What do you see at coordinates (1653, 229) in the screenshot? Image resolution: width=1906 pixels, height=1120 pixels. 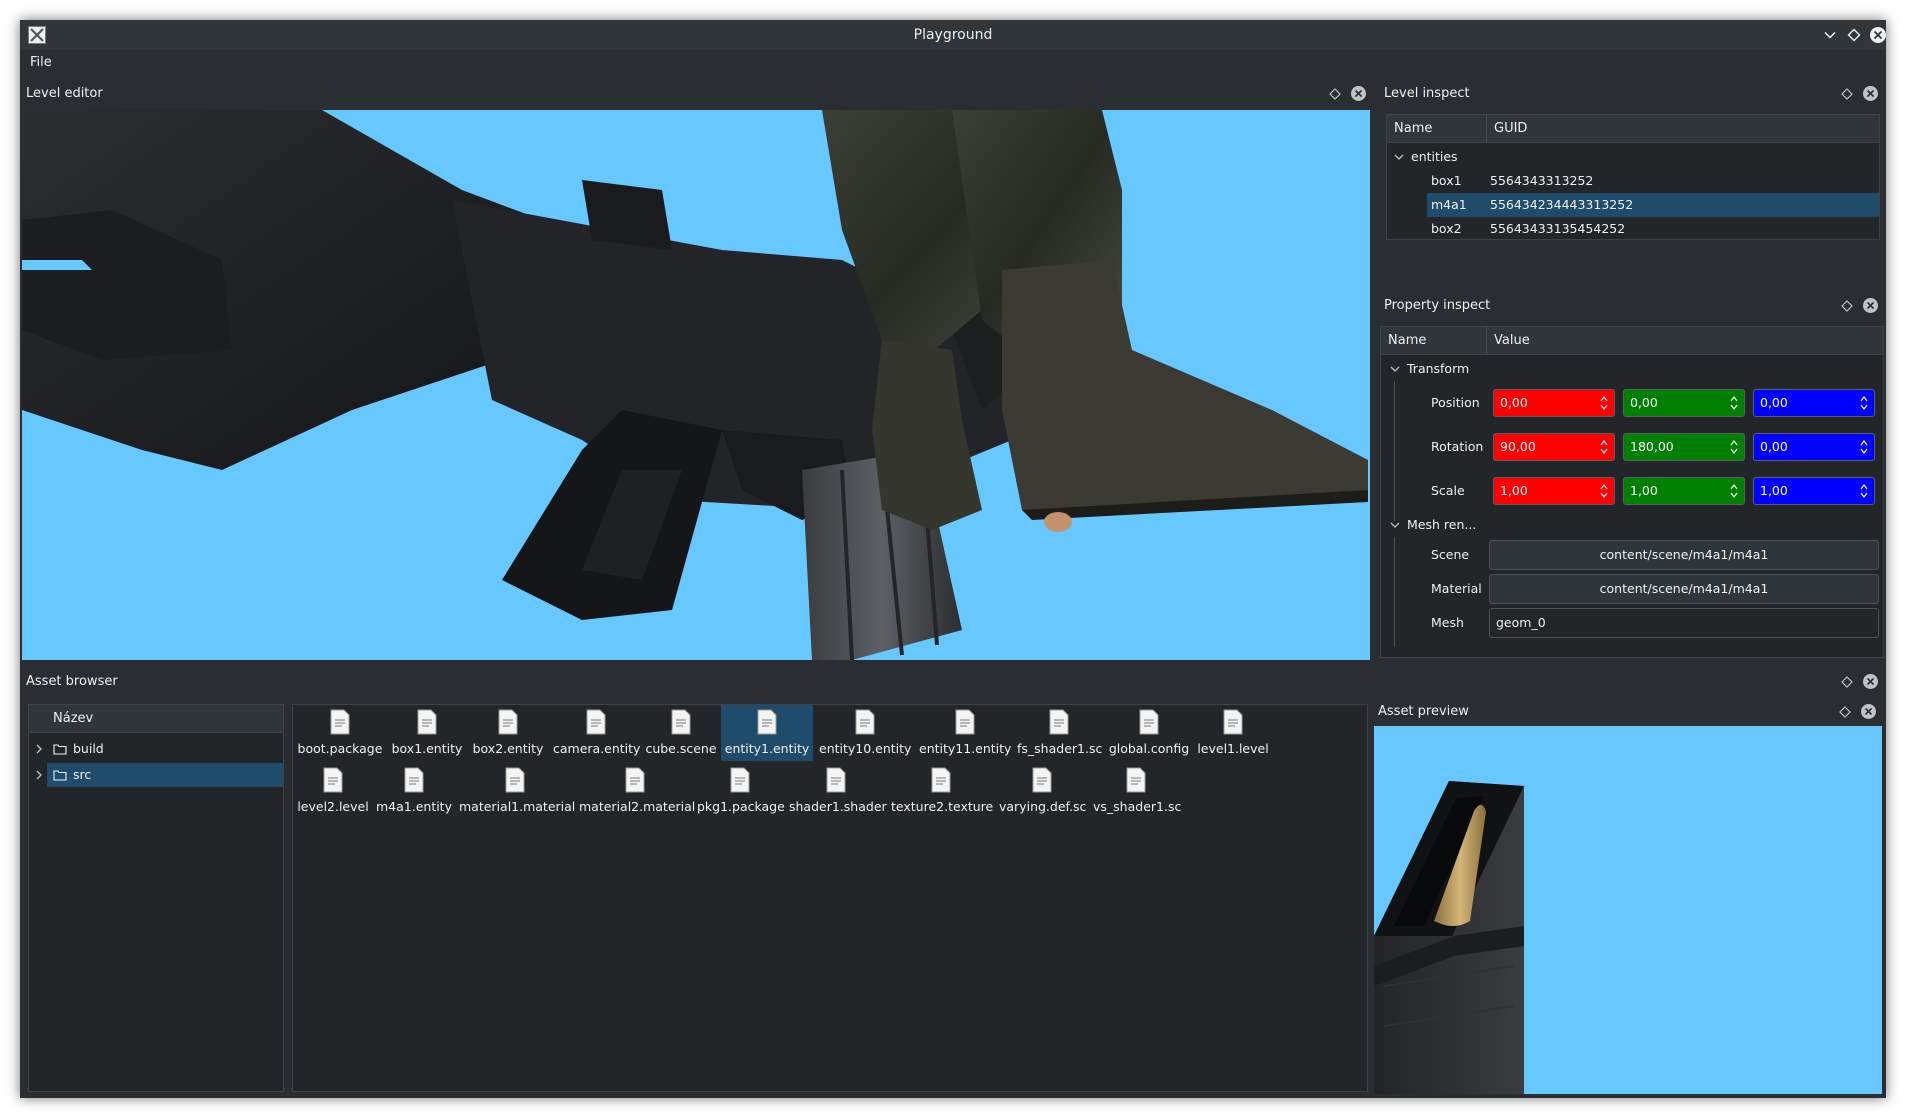 I see `tree-row-box2: box2 55643433135454252` at bounding box center [1653, 229].